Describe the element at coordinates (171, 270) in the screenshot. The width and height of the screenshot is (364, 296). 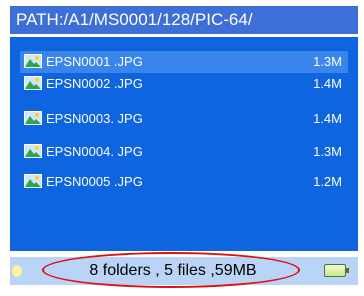
I see `highlight-ellipse` at that location.